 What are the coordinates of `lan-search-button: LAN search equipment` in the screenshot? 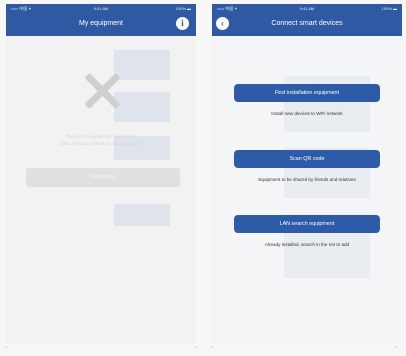 It's located at (307, 224).